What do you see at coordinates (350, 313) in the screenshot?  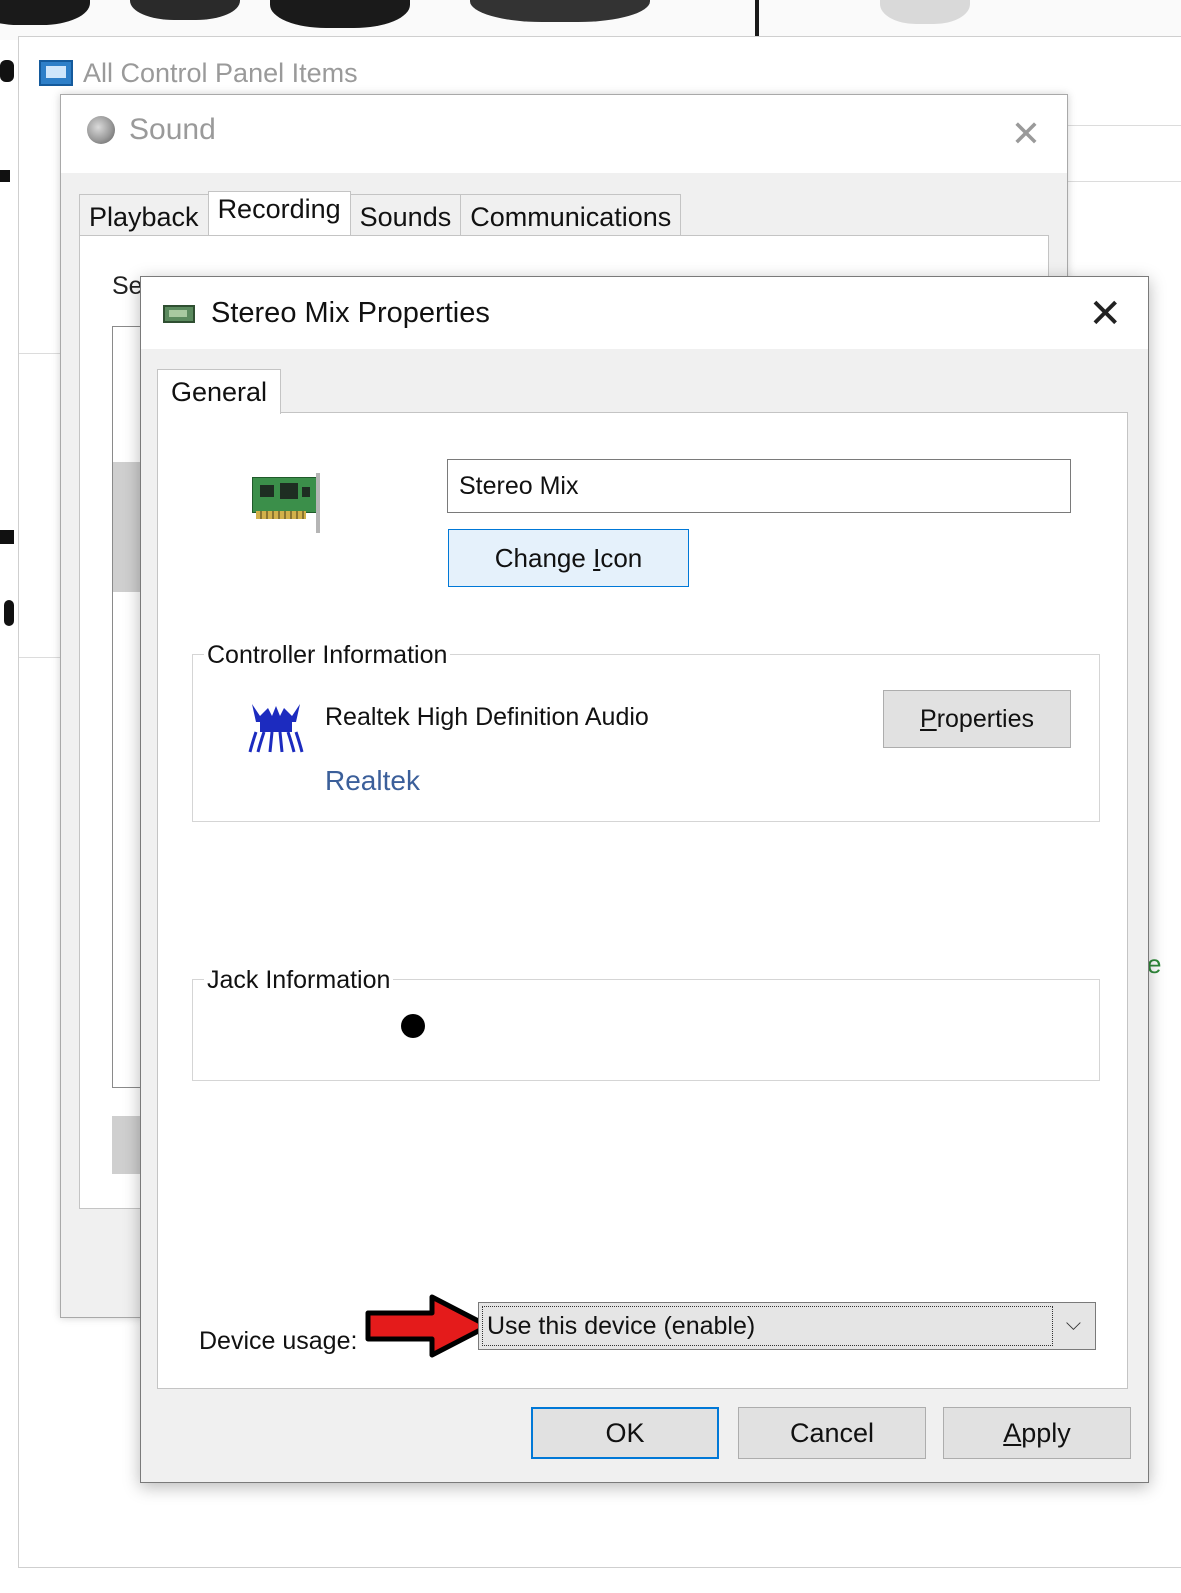 I see `properties-title-text: Stereo Mix Properties` at bounding box center [350, 313].